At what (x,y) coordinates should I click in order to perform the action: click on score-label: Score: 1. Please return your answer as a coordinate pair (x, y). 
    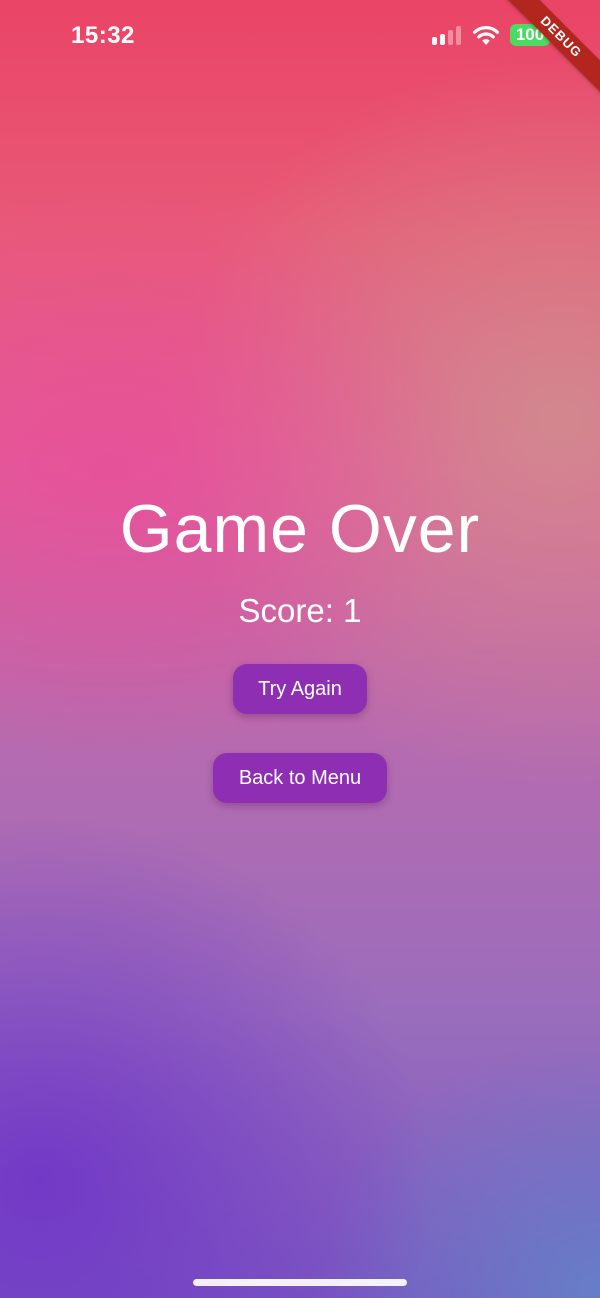
    Looking at the image, I should click on (300, 610).